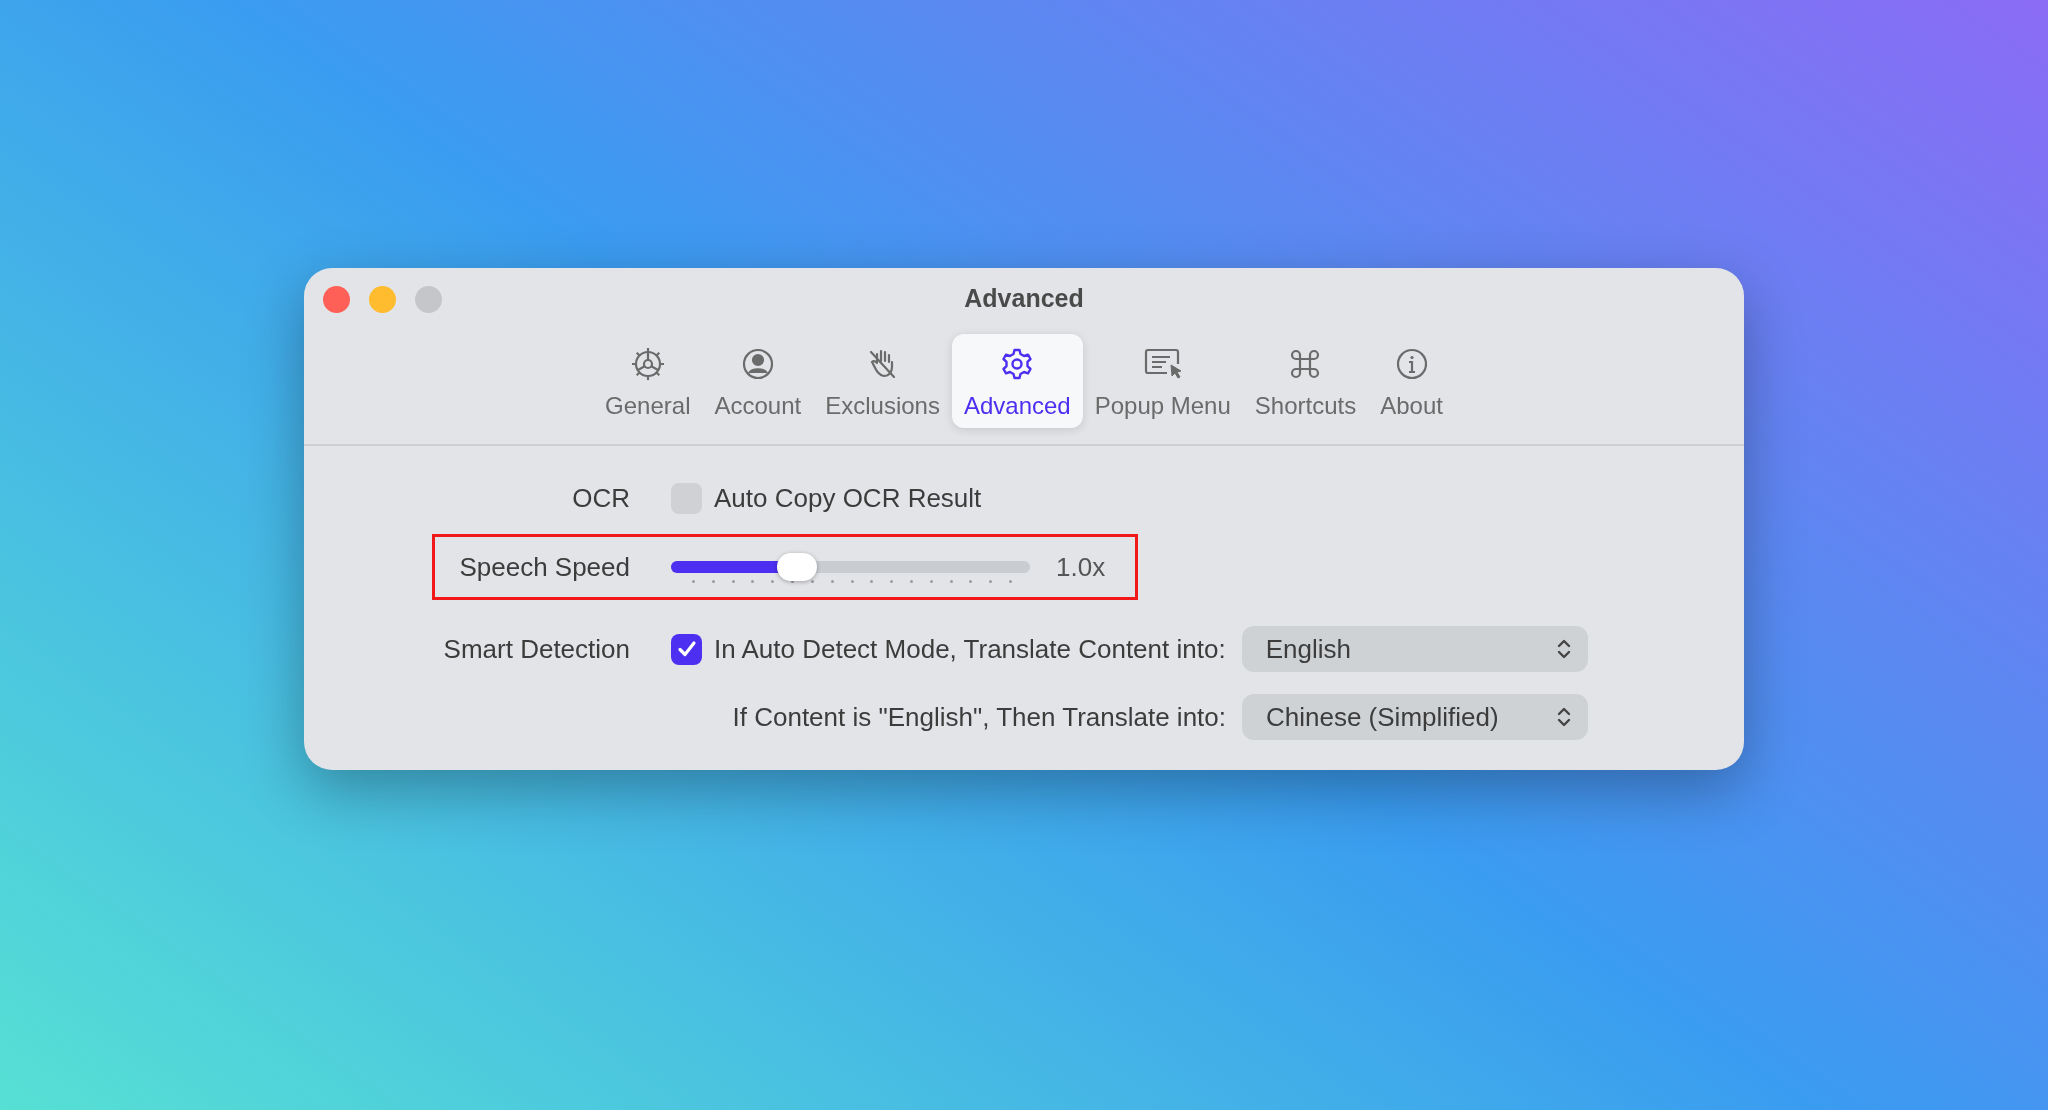 Image resolution: width=2048 pixels, height=1110 pixels. What do you see at coordinates (544, 567) in the screenshot?
I see `setting-label: Speech Speed` at bounding box center [544, 567].